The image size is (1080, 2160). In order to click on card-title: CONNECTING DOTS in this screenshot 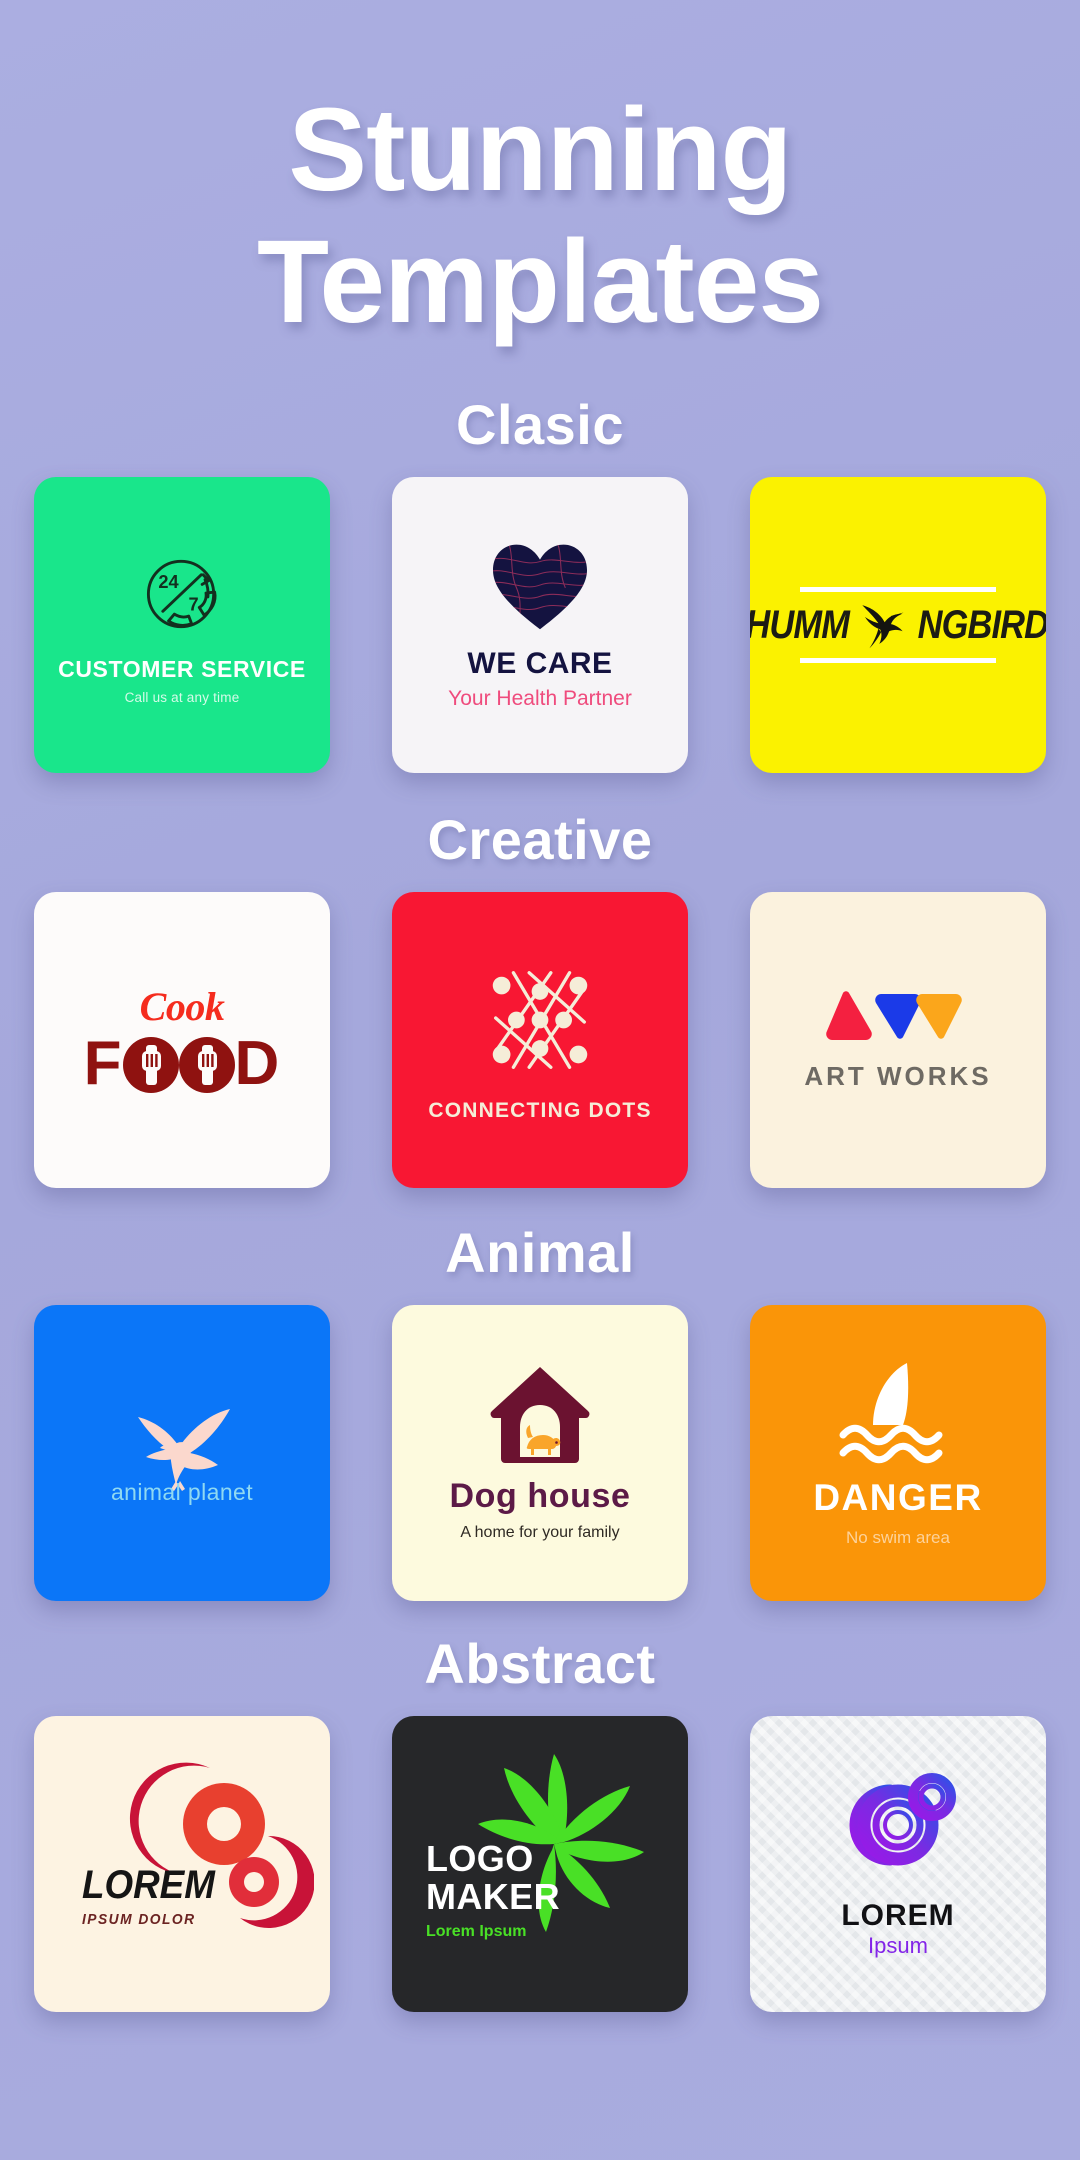, I will do `click(540, 1111)`.